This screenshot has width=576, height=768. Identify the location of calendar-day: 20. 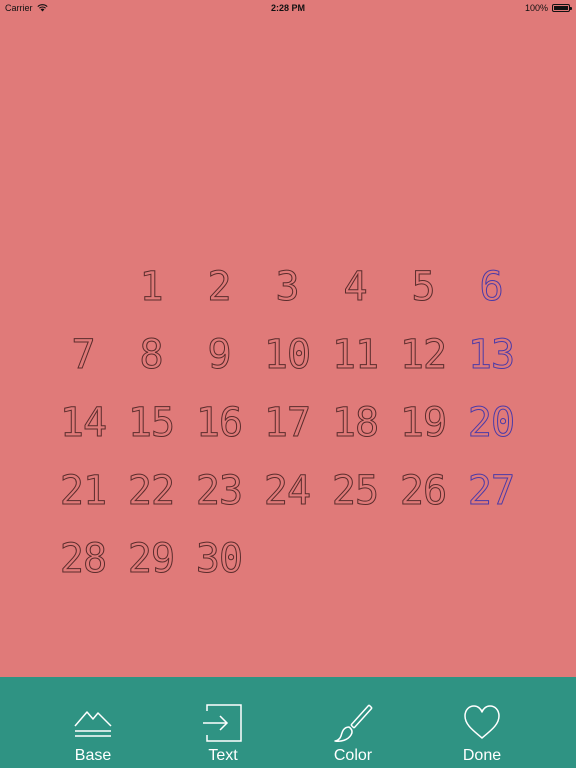
(491, 423).